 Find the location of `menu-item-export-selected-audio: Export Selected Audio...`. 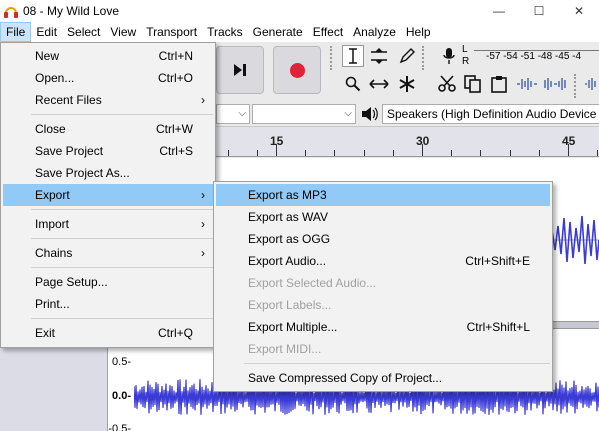

menu-item-export-selected-audio: Export Selected Audio... is located at coordinates (312, 283).